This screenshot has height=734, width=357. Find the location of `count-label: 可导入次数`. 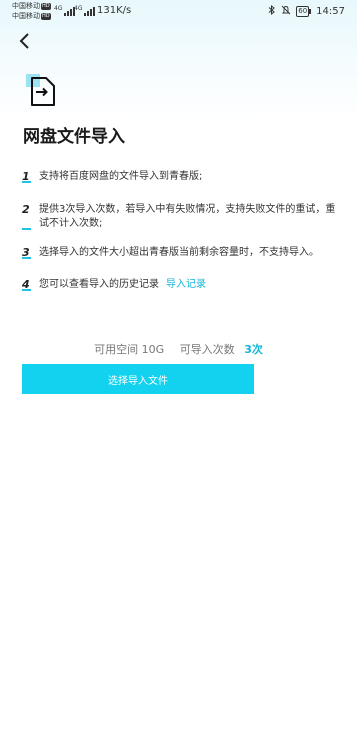

count-label: 可导入次数 is located at coordinates (207, 349).